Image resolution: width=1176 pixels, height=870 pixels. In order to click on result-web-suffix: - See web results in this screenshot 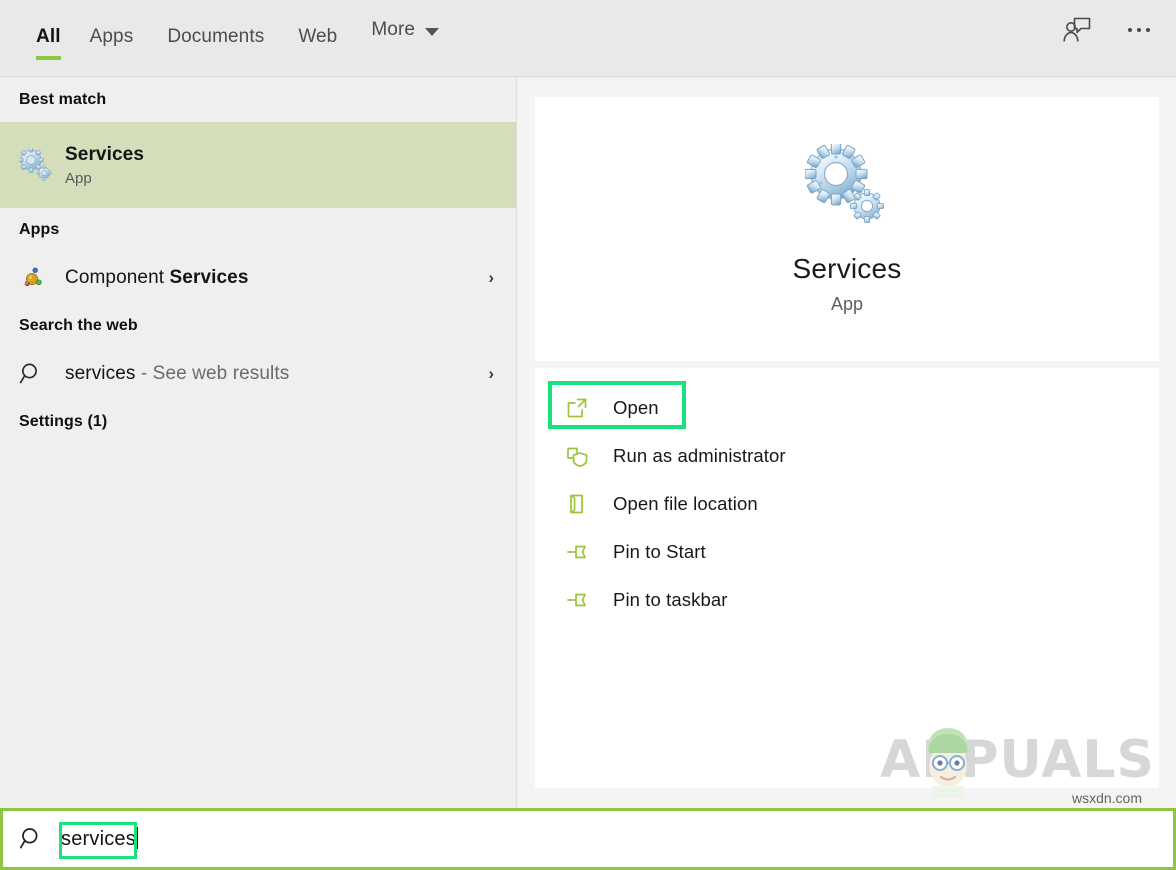, I will do `click(212, 374)`.